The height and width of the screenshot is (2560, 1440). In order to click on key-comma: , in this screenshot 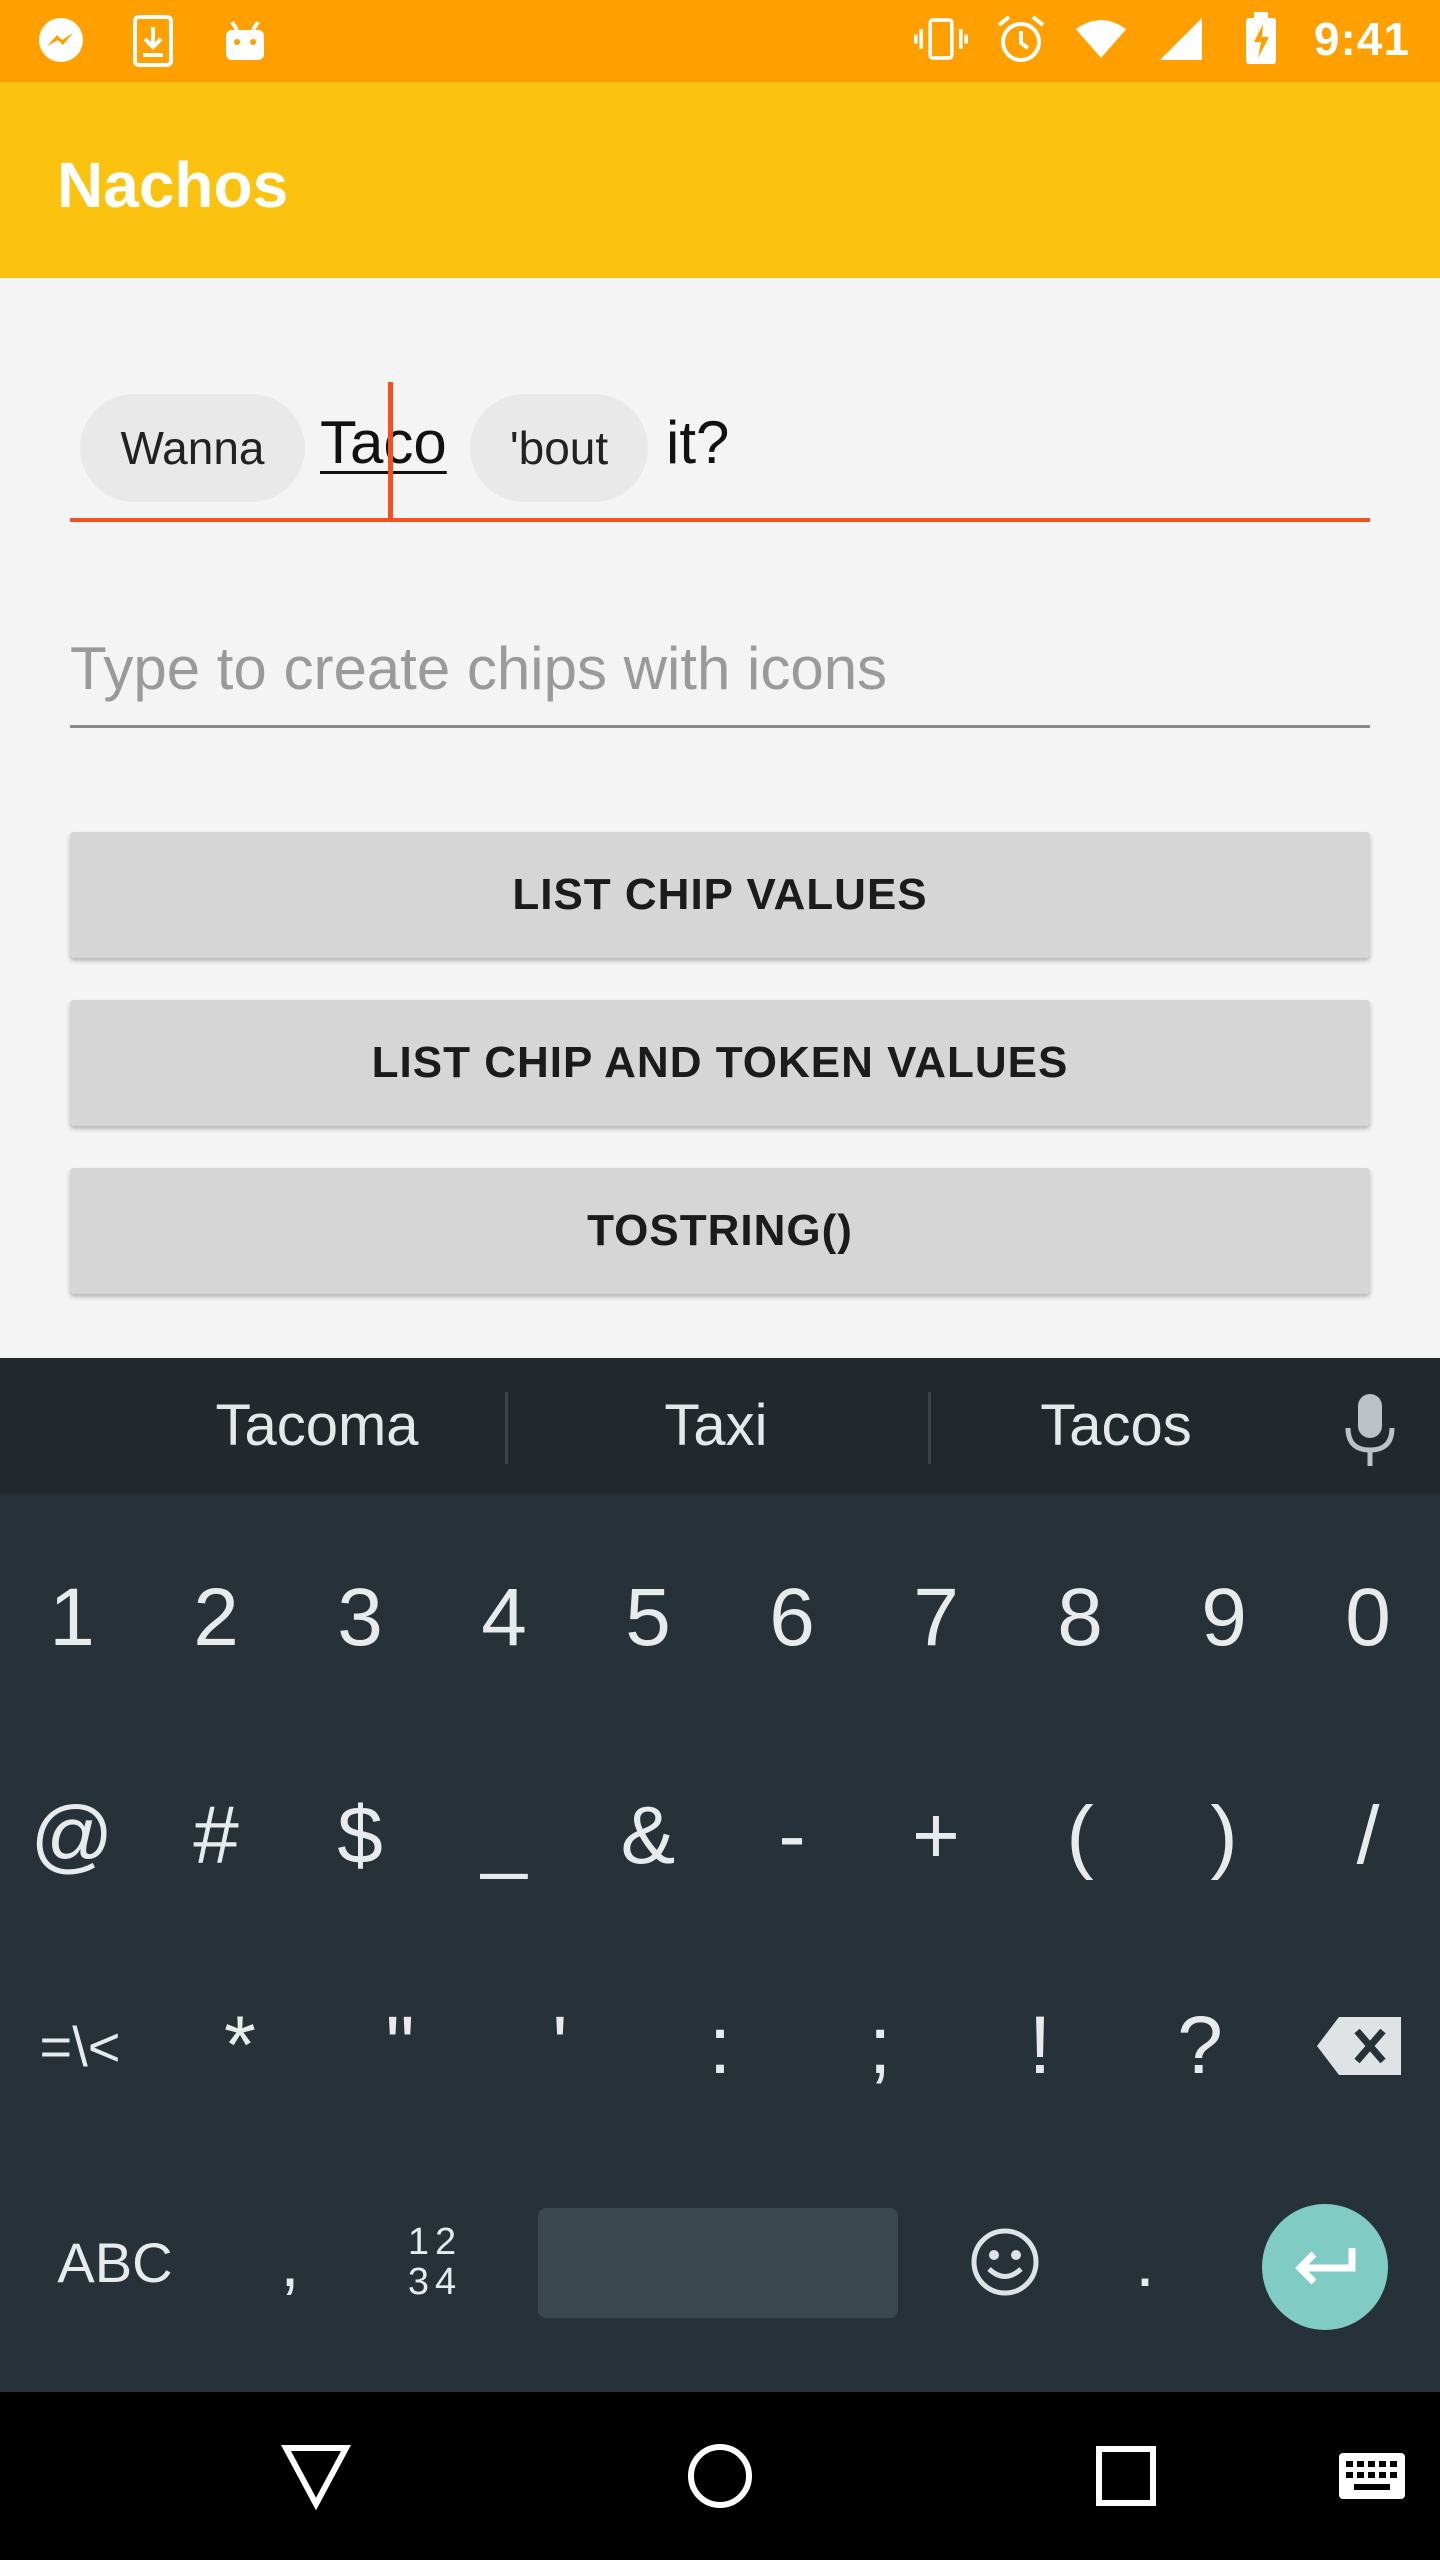, I will do `click(290, 2262)`.